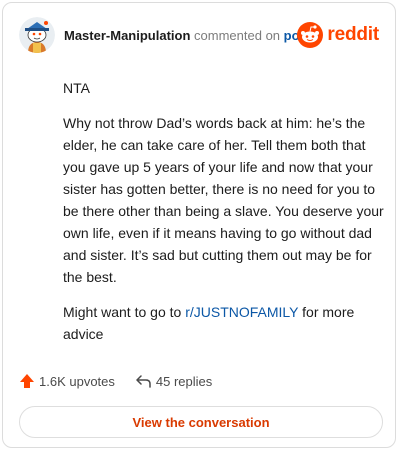 The width and height of the screenshot is (400, 452). What do you see at coordinates (237, 35) in the screenshot?
I see `action-text: commented on` at bounding box center [237, 35].